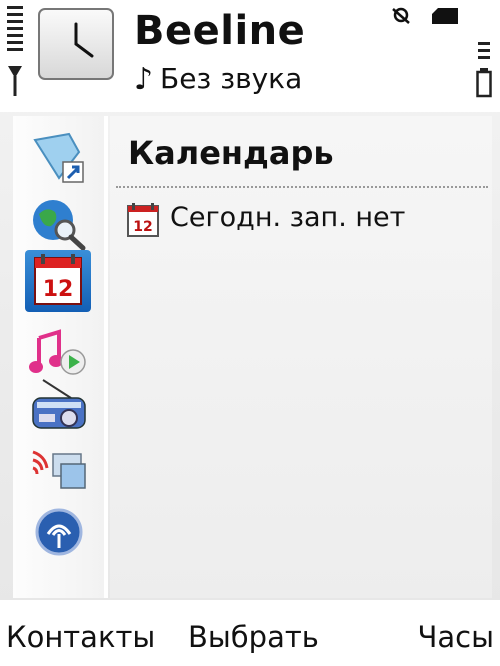  Describe the element at coordinates (59, 405) in the screenshot. I see `radio-icon` at that location.